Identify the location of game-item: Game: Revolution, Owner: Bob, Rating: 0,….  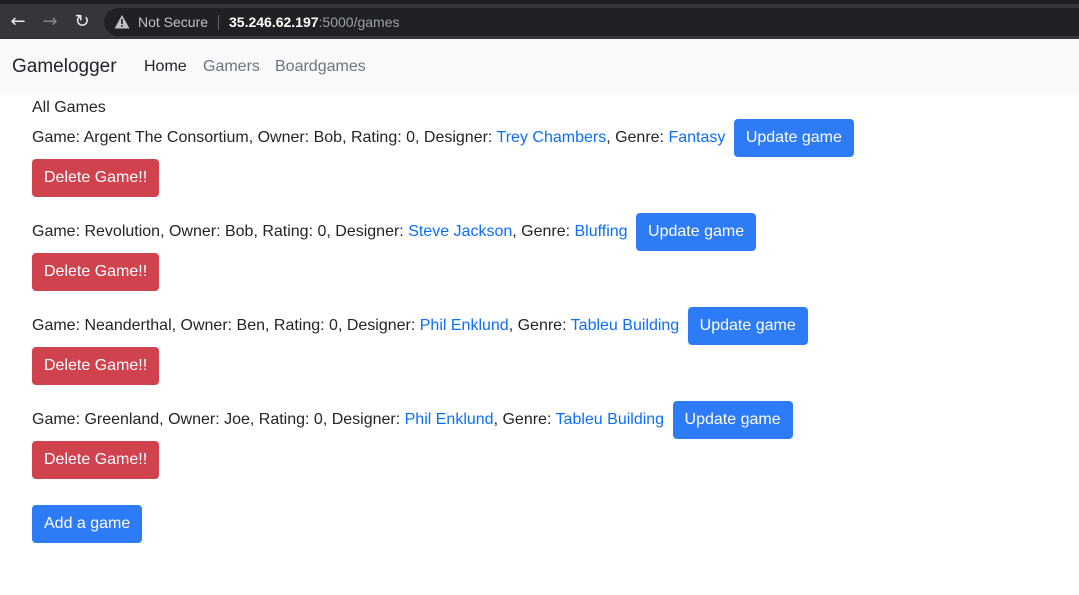
(532, 252).